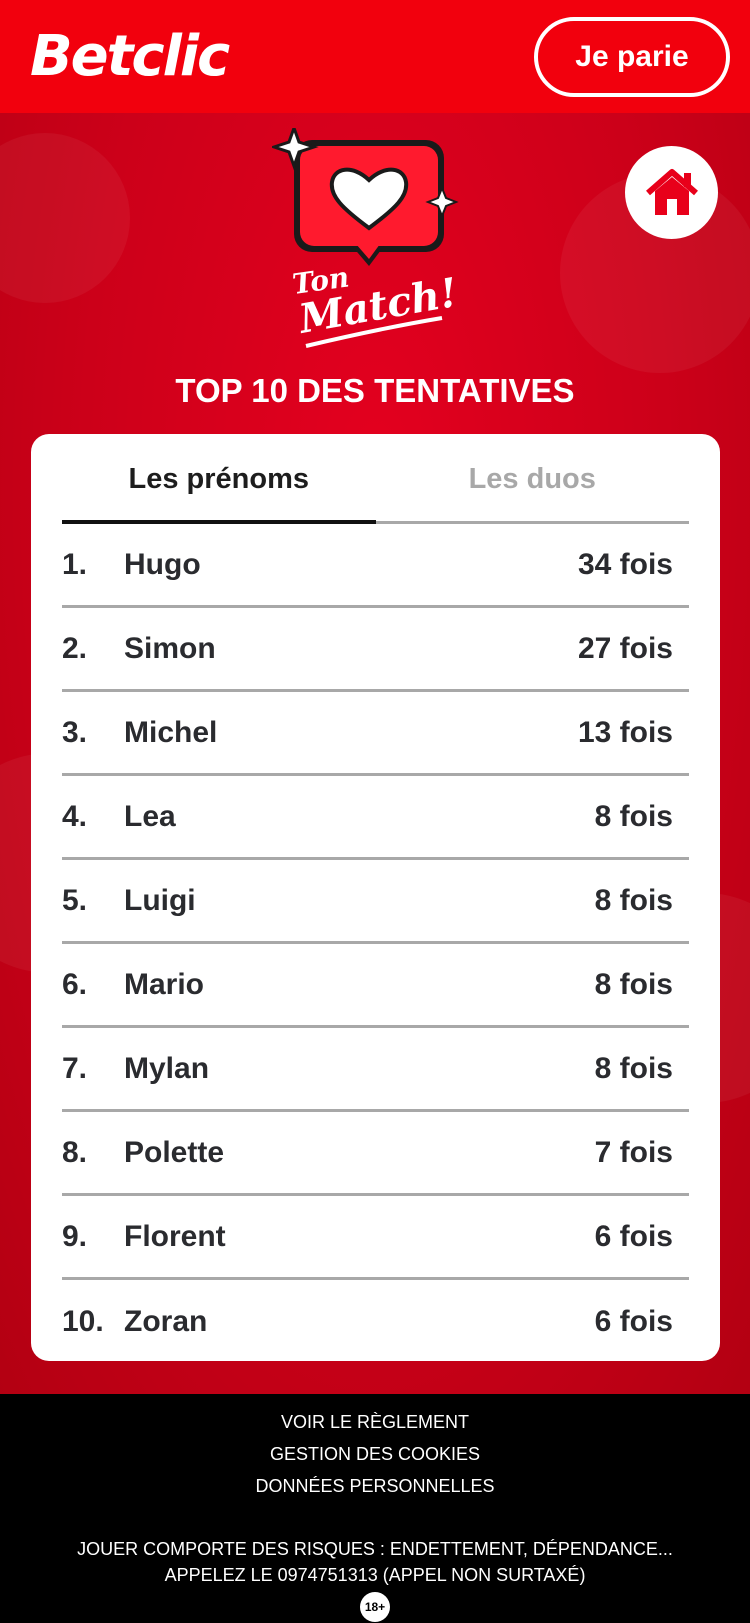 The image size is (750, 1623). What do you see at coordinates (375, 56) in the screenshot?
I see `top-header: Betclic Je parie` at bounding box center [375, 56].